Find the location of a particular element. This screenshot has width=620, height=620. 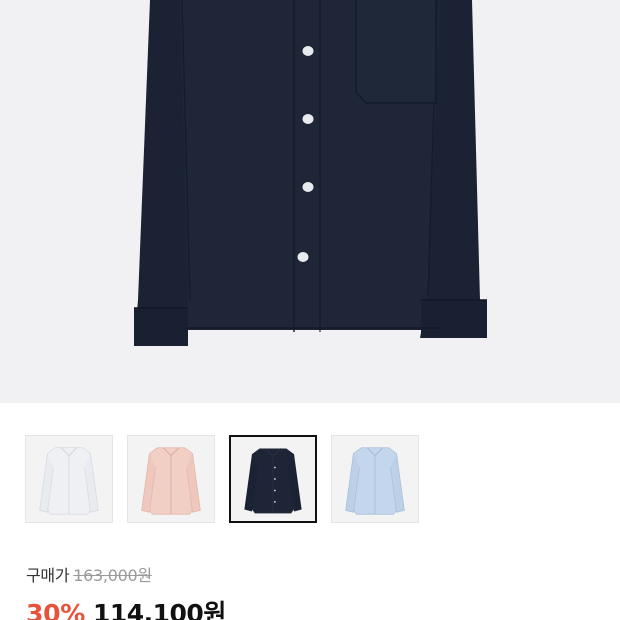

thumbnail-navy-shirt is located at coordinates (273, 479).